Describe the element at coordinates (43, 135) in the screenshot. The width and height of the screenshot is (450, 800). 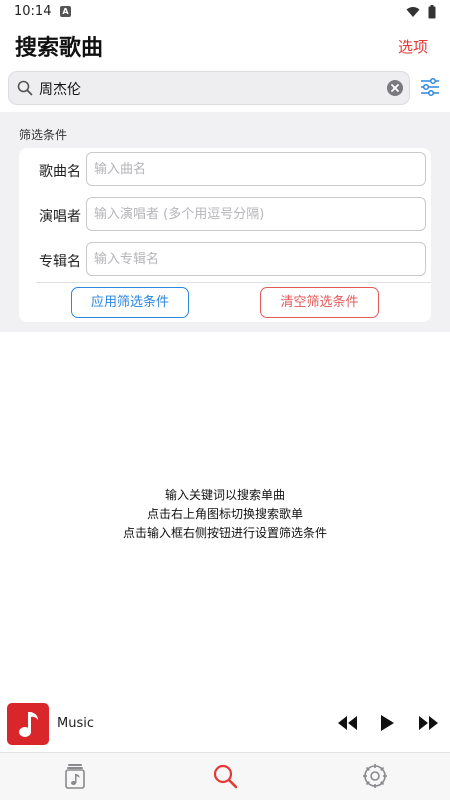
I see `filter-section-title: 筛选条件` at that location.